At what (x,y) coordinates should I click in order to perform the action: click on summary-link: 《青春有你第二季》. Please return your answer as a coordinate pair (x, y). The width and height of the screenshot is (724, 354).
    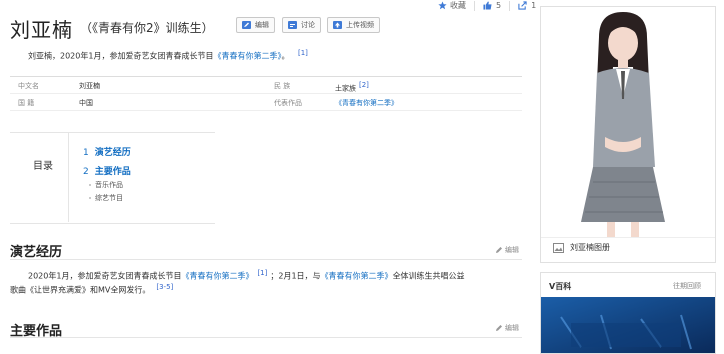
    Looking at the image, I should click on (247, 56).